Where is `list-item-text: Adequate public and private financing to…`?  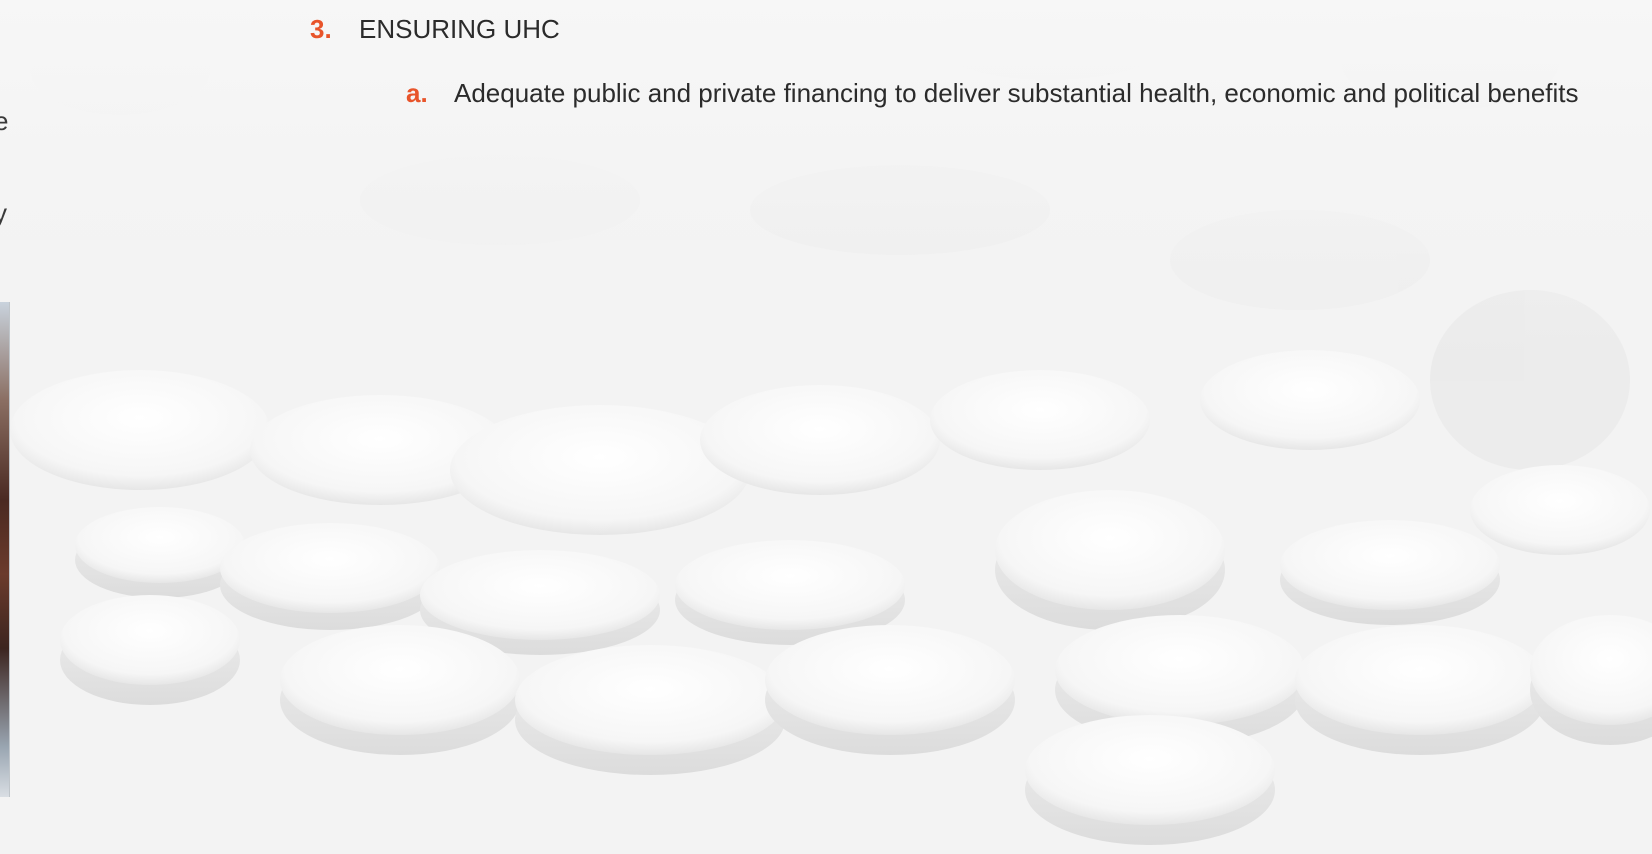
list-item-text: Adequate public and private financing to… is located at coordinates (1016, 93).